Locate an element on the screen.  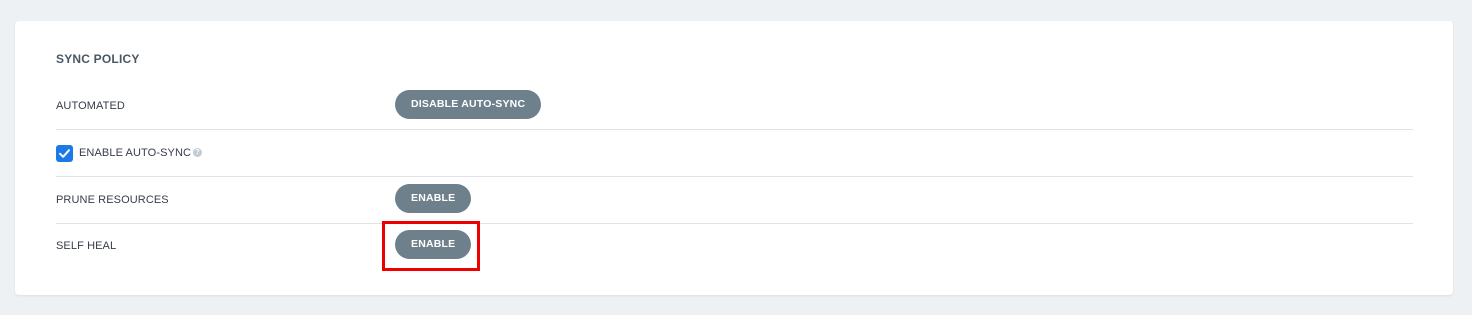
enable-auto-sync-label-wrap: ENABLE AUTO-SYNC? is located at coordinates (141, 153).